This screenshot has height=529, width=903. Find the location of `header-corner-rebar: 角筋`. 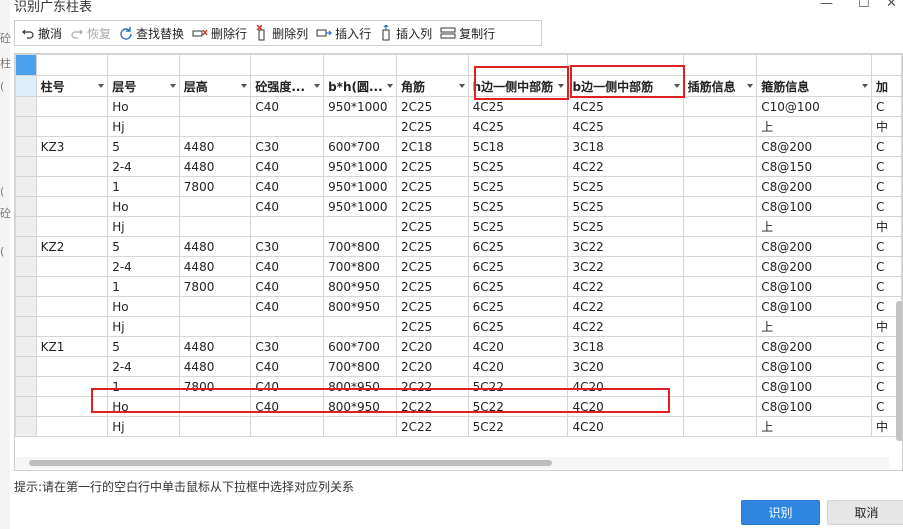

header-corner-rebar: 角筋 is located at coordinates (432, 86).